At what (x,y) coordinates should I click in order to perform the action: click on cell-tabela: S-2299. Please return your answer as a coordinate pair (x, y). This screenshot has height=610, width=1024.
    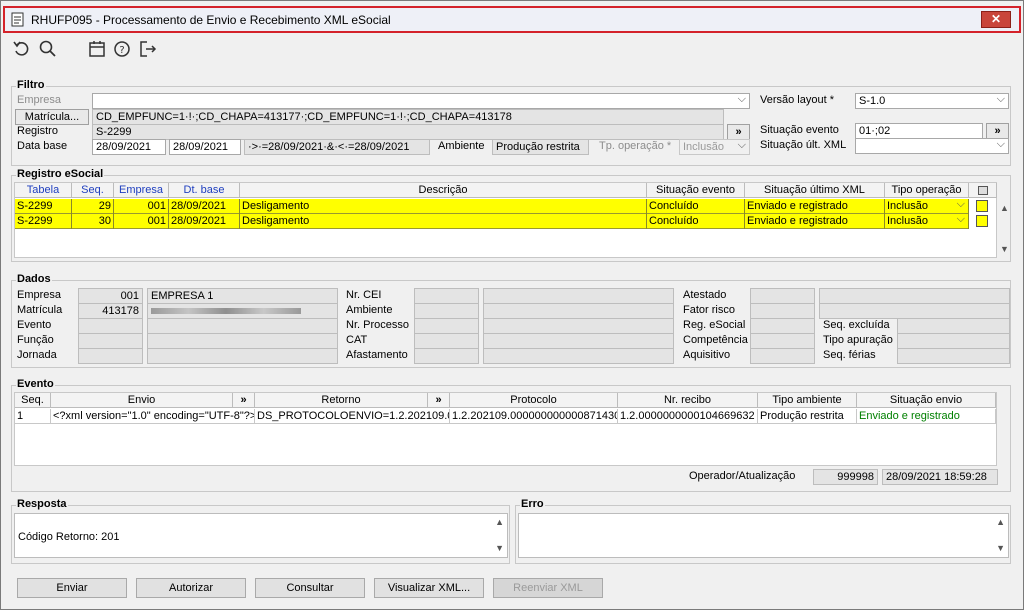
    Looking at the image, I should click on (43, 221).